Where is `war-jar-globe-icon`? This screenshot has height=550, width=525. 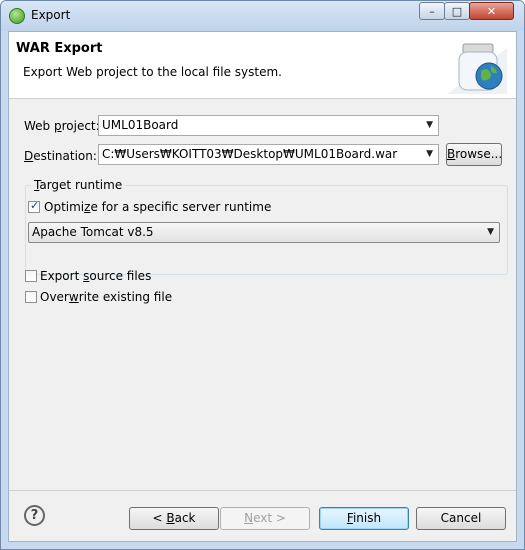
war-jar-globe-icon is located at coordinates (477, 68).